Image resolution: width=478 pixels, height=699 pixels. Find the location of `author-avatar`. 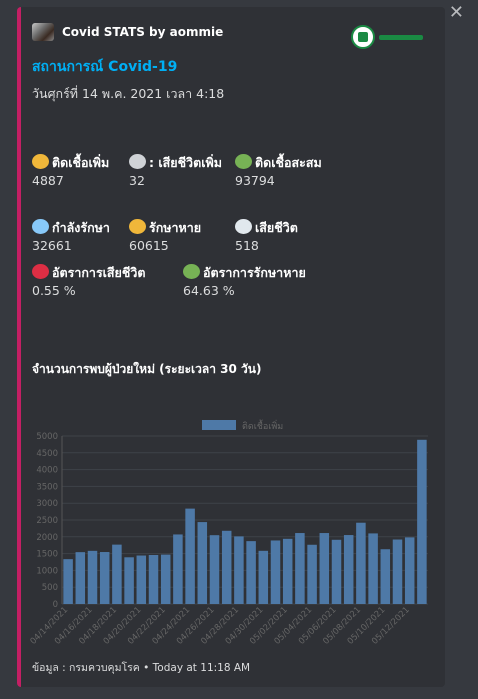

author-avatar is located at coordinates (43, 32).